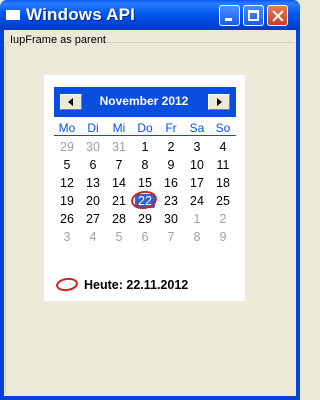 The width and height of the screenshot is (320, 400). What do you see at coordinates (136, 285) in the screenshot?
I see `today-label: Heute: 22.11.2012` at bounding box center [136, 285].